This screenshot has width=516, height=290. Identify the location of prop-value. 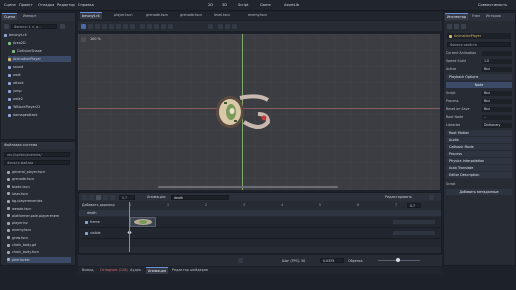
(497, 53).